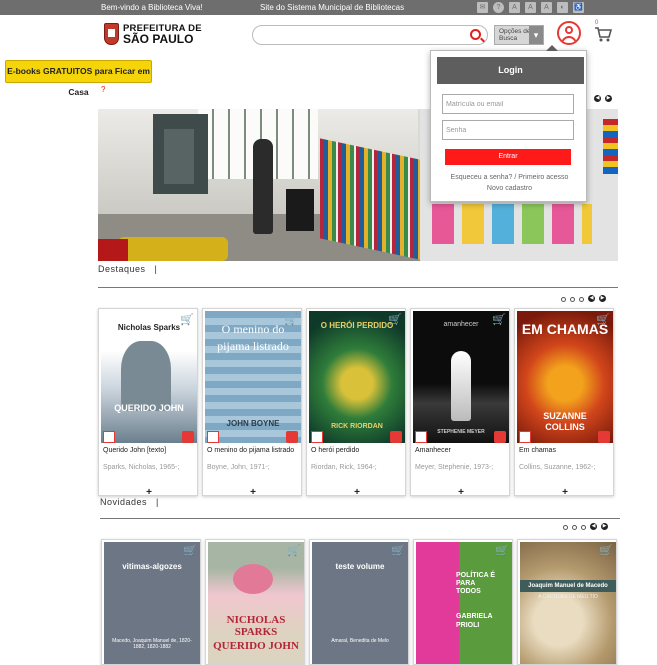  What do you see at coordinates (149, 377) in the screenshot?
I see `book-cover: Nicholas Sparks QUERIDO JOHN` at bounding box center [149, 377].